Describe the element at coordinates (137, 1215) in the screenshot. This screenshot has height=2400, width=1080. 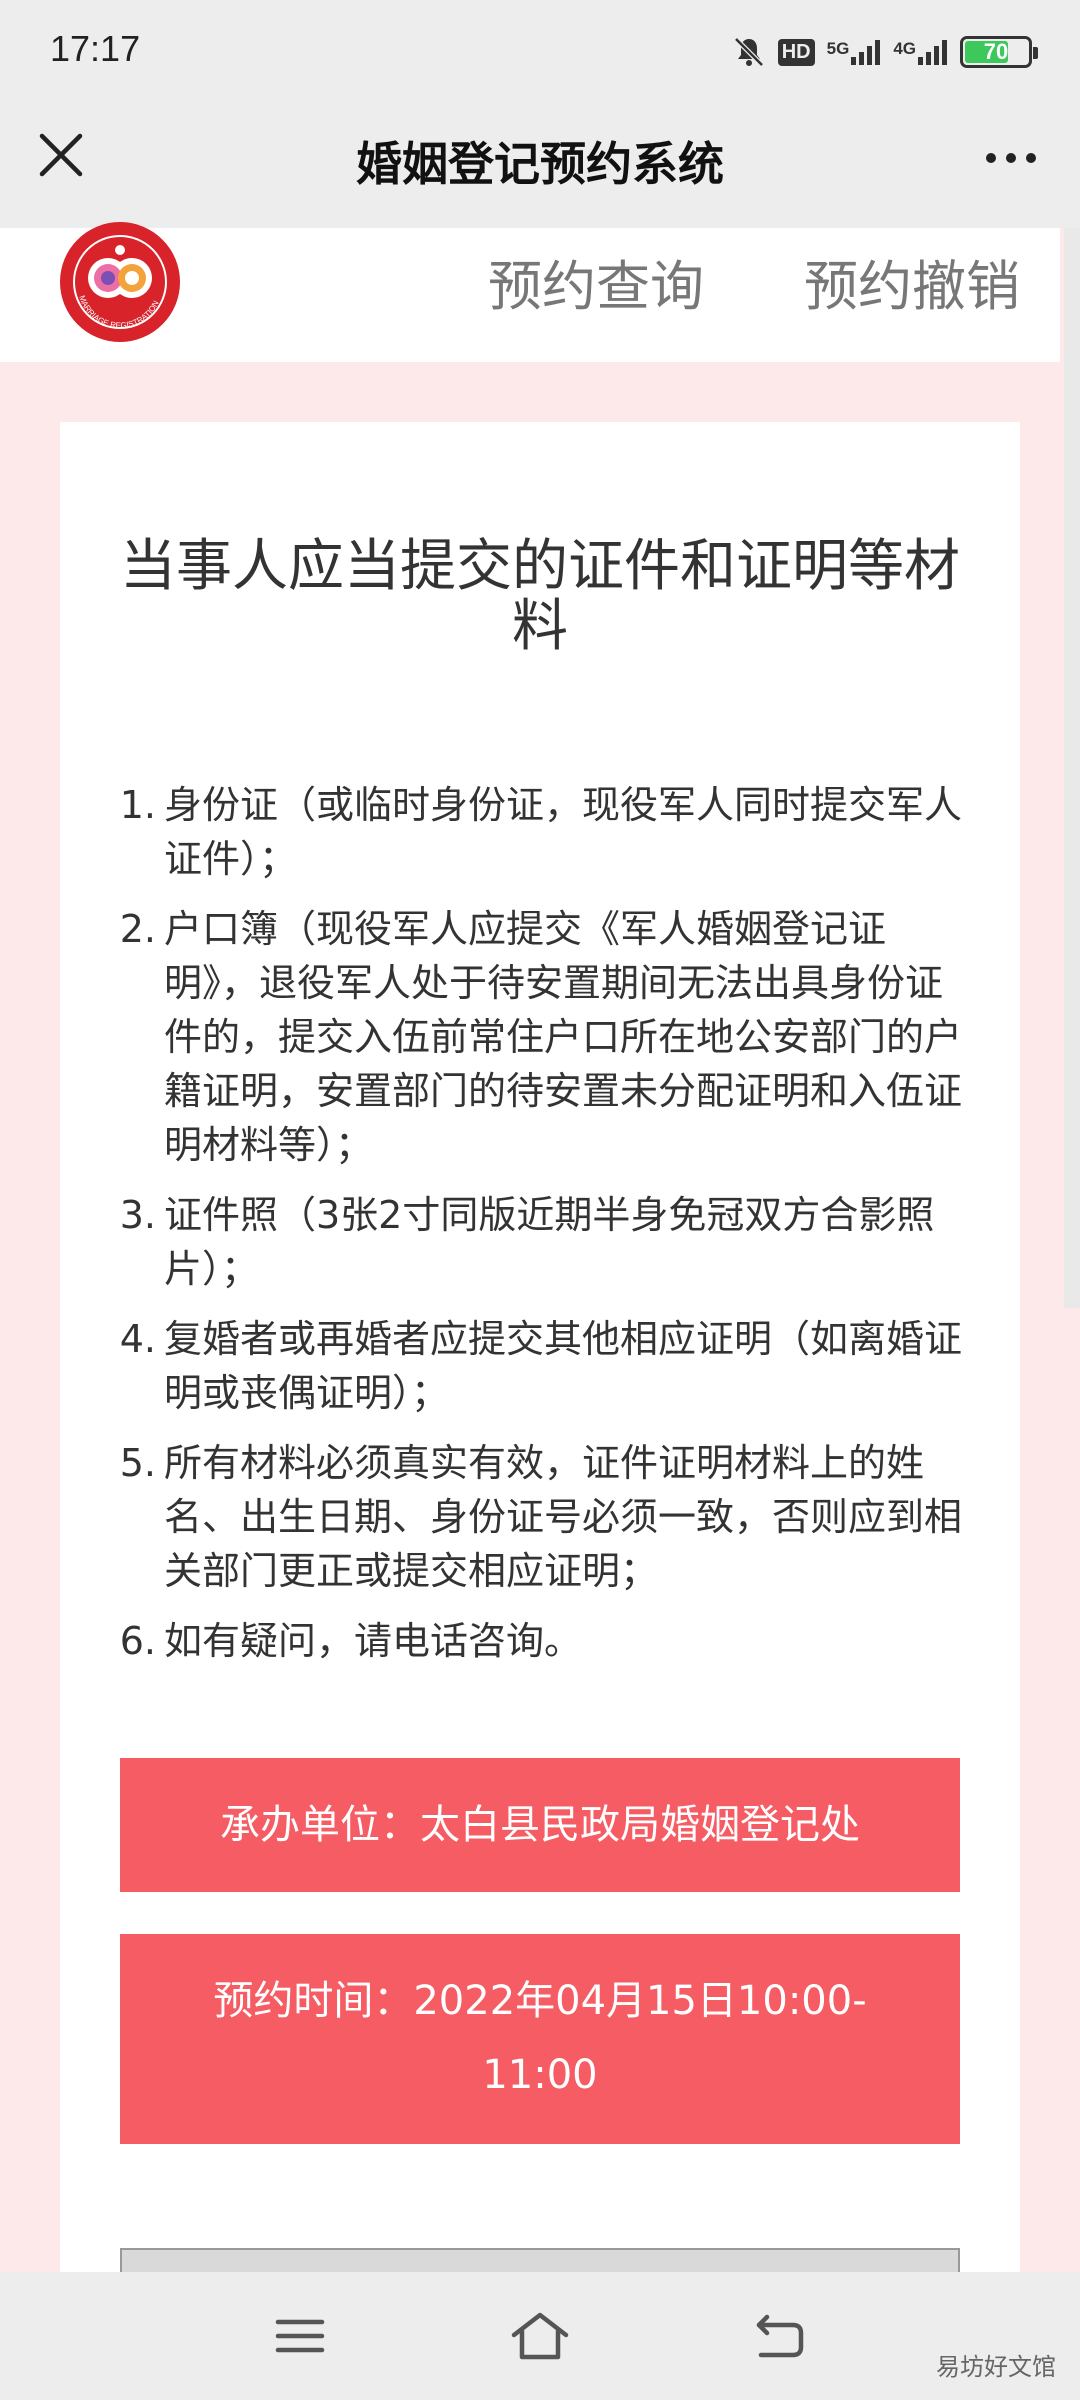
I see `list-item-number: 3.` at that location.